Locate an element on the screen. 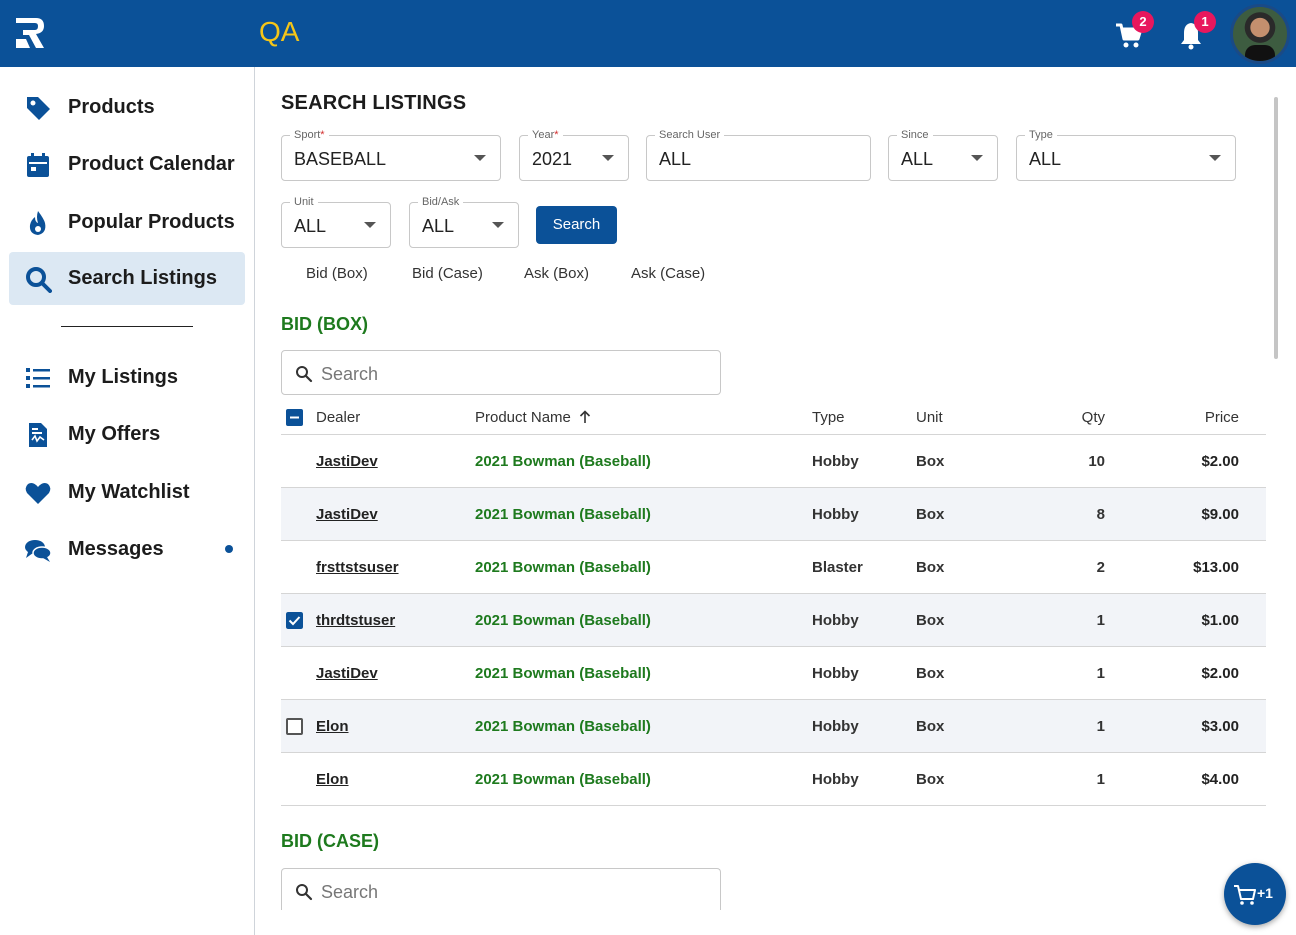 The width and height of the screenshot is (1296, 935). search-user-value: ALL is located at coordinates (675, 159).